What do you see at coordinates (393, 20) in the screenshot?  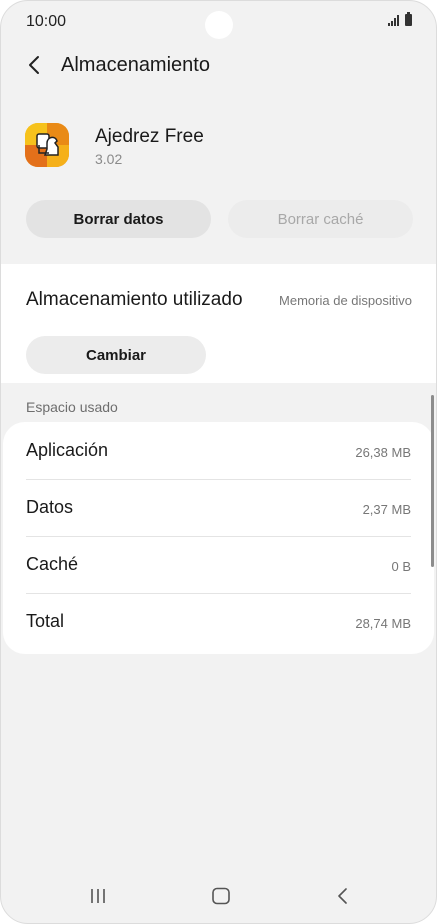 I see `signal-icon` at bounding box center [393, 20].